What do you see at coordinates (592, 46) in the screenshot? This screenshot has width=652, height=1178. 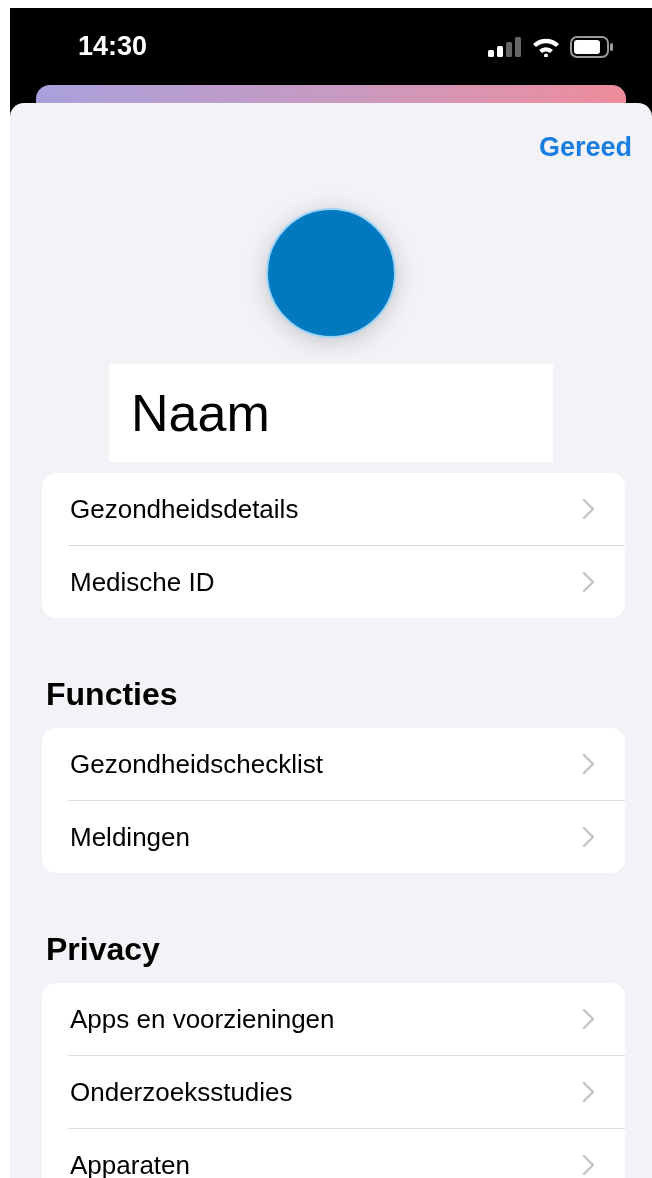 I see `battery-icon` at bounding box center [592, 46].